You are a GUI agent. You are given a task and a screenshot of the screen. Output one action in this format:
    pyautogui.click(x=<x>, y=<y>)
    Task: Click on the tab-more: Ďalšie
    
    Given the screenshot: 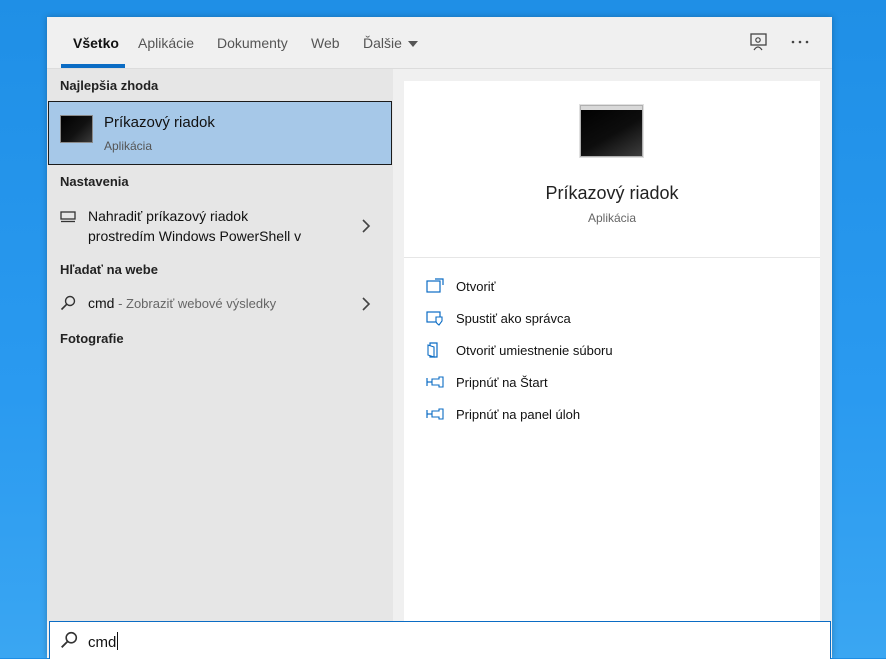 What is the action you would take?
    pyautogui.click(x=390, y=43)
    